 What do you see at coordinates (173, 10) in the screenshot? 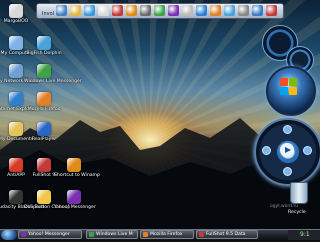
I see `image-icon` at bounding box center [173, 10].